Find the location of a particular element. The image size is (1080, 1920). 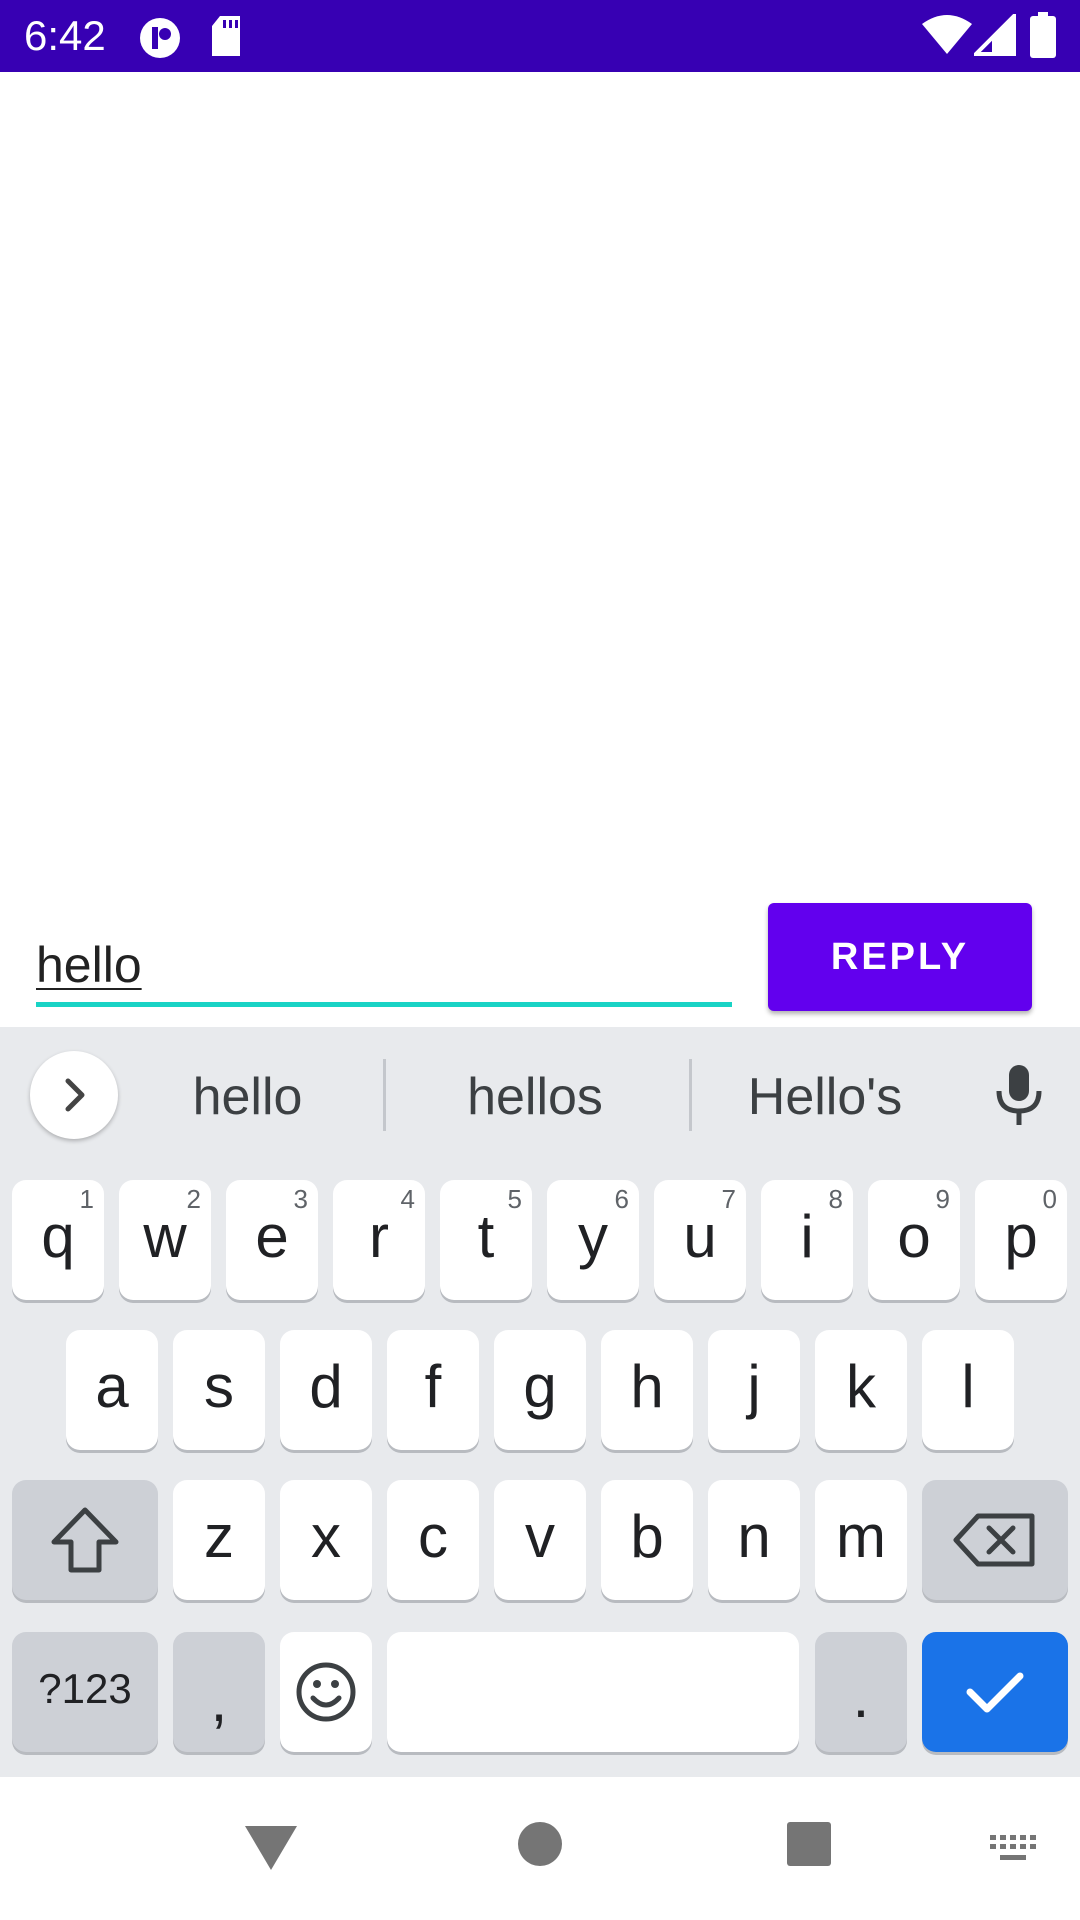

key-label: s is located at coordinates (219, 1386).